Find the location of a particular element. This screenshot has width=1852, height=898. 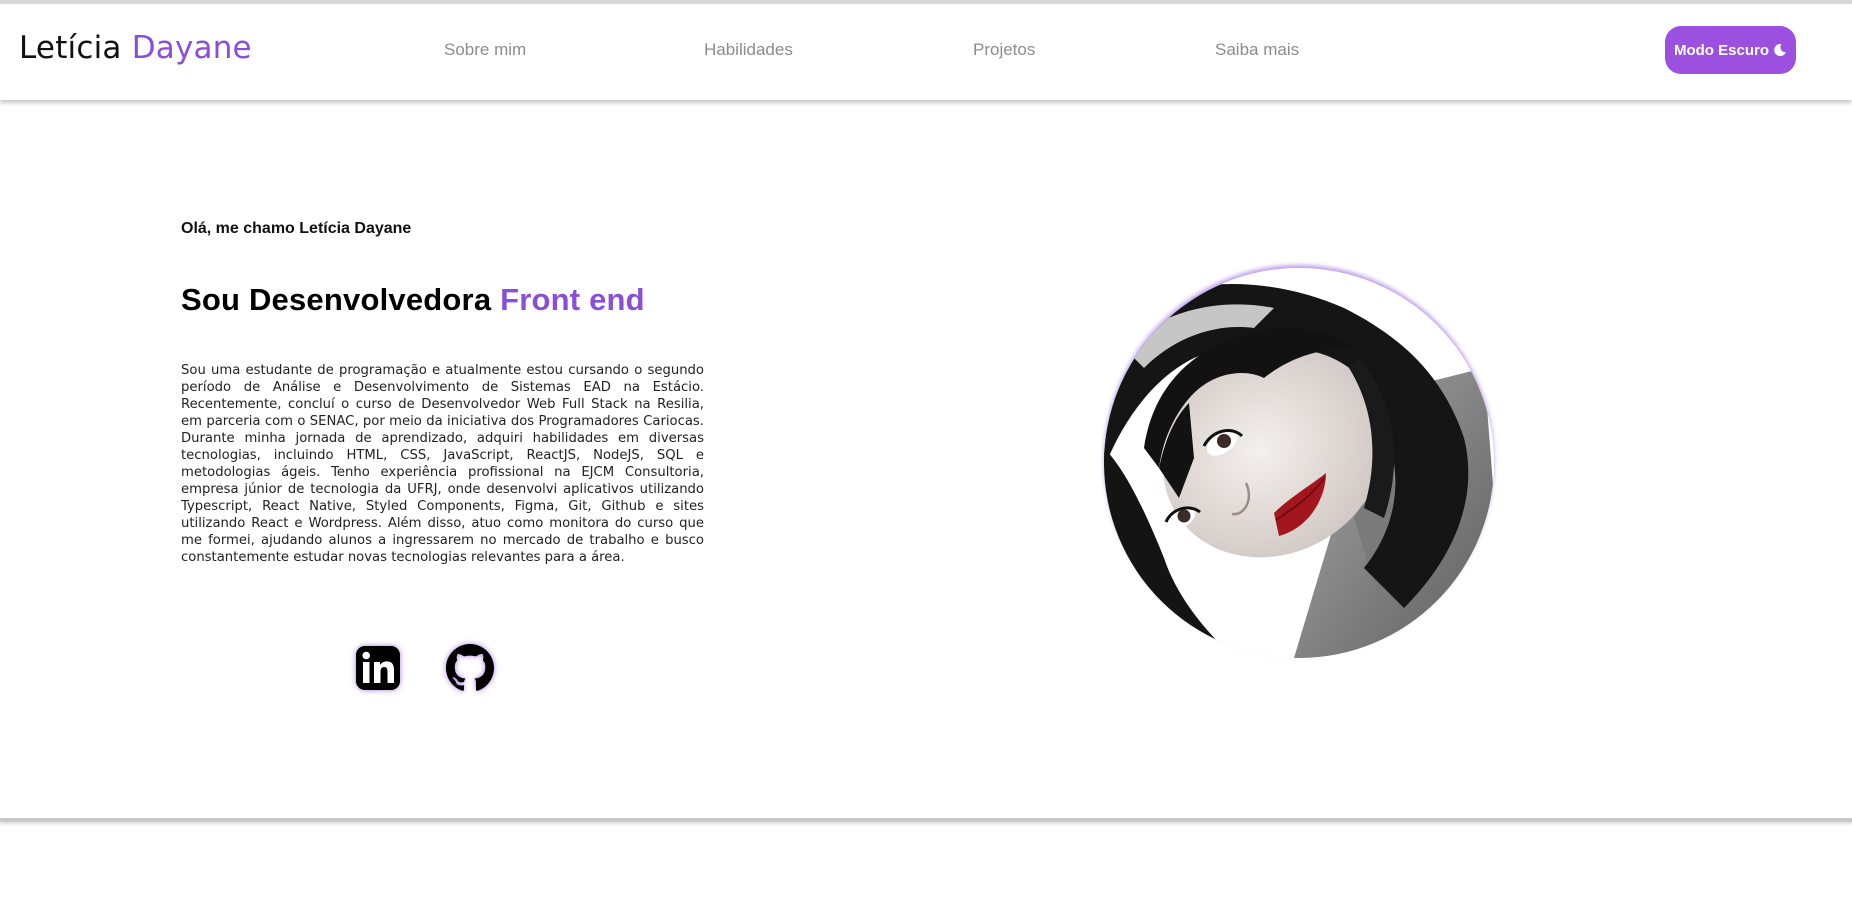

profile-photo is located at coordinates (1299, 463).